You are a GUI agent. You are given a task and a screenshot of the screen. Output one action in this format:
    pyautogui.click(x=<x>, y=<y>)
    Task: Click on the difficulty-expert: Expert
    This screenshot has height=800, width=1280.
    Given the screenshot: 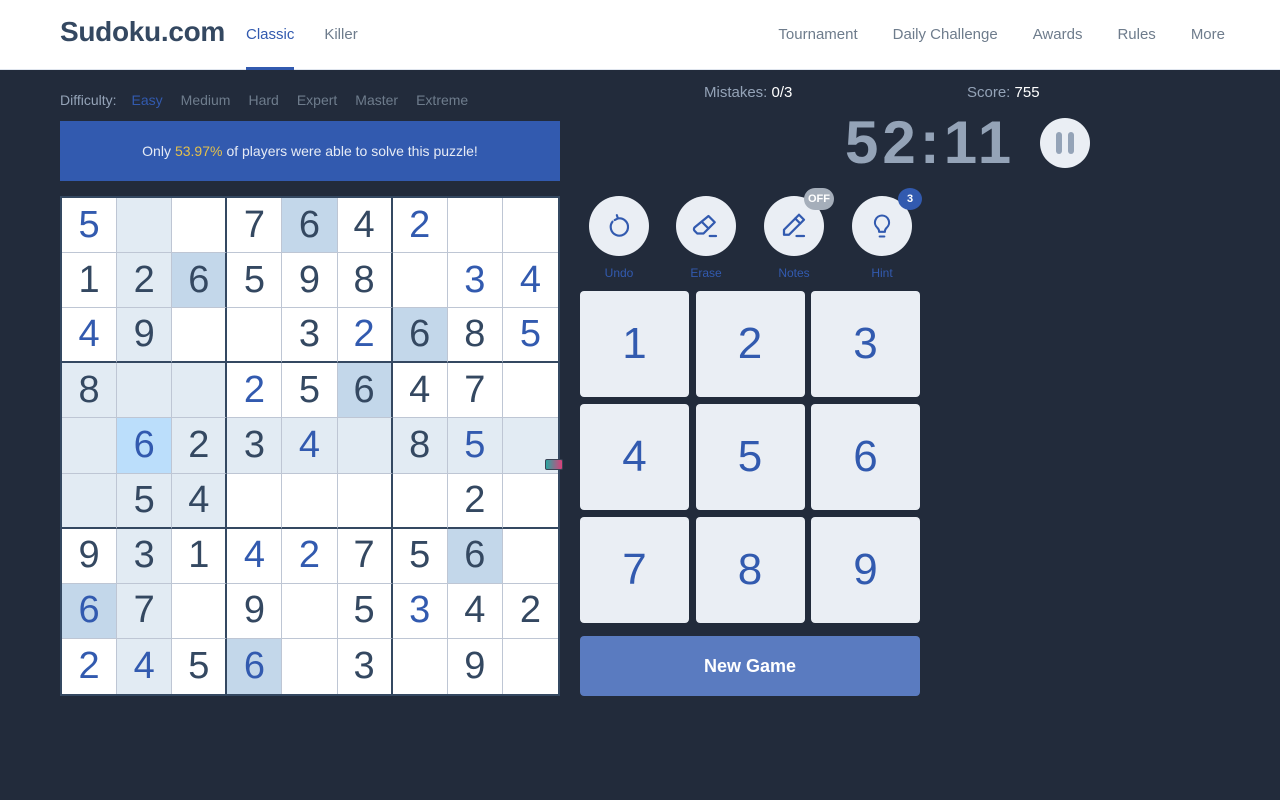 What is the action you would take?
    pyautogui.click(x=317, y=100)
    